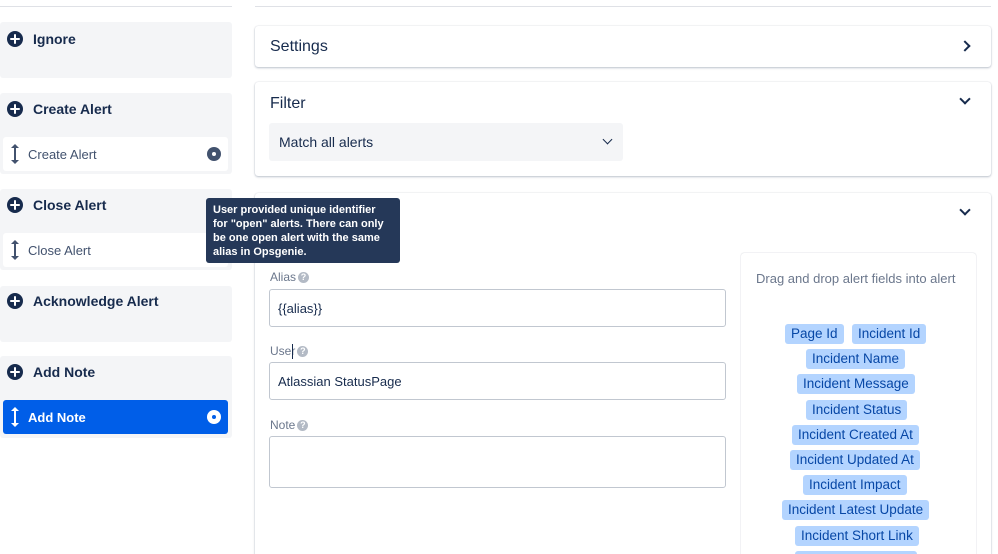  Describe the element at coordinates (62, 154) in the screenshot. I see `action-item-label: Create Alert` at that location.